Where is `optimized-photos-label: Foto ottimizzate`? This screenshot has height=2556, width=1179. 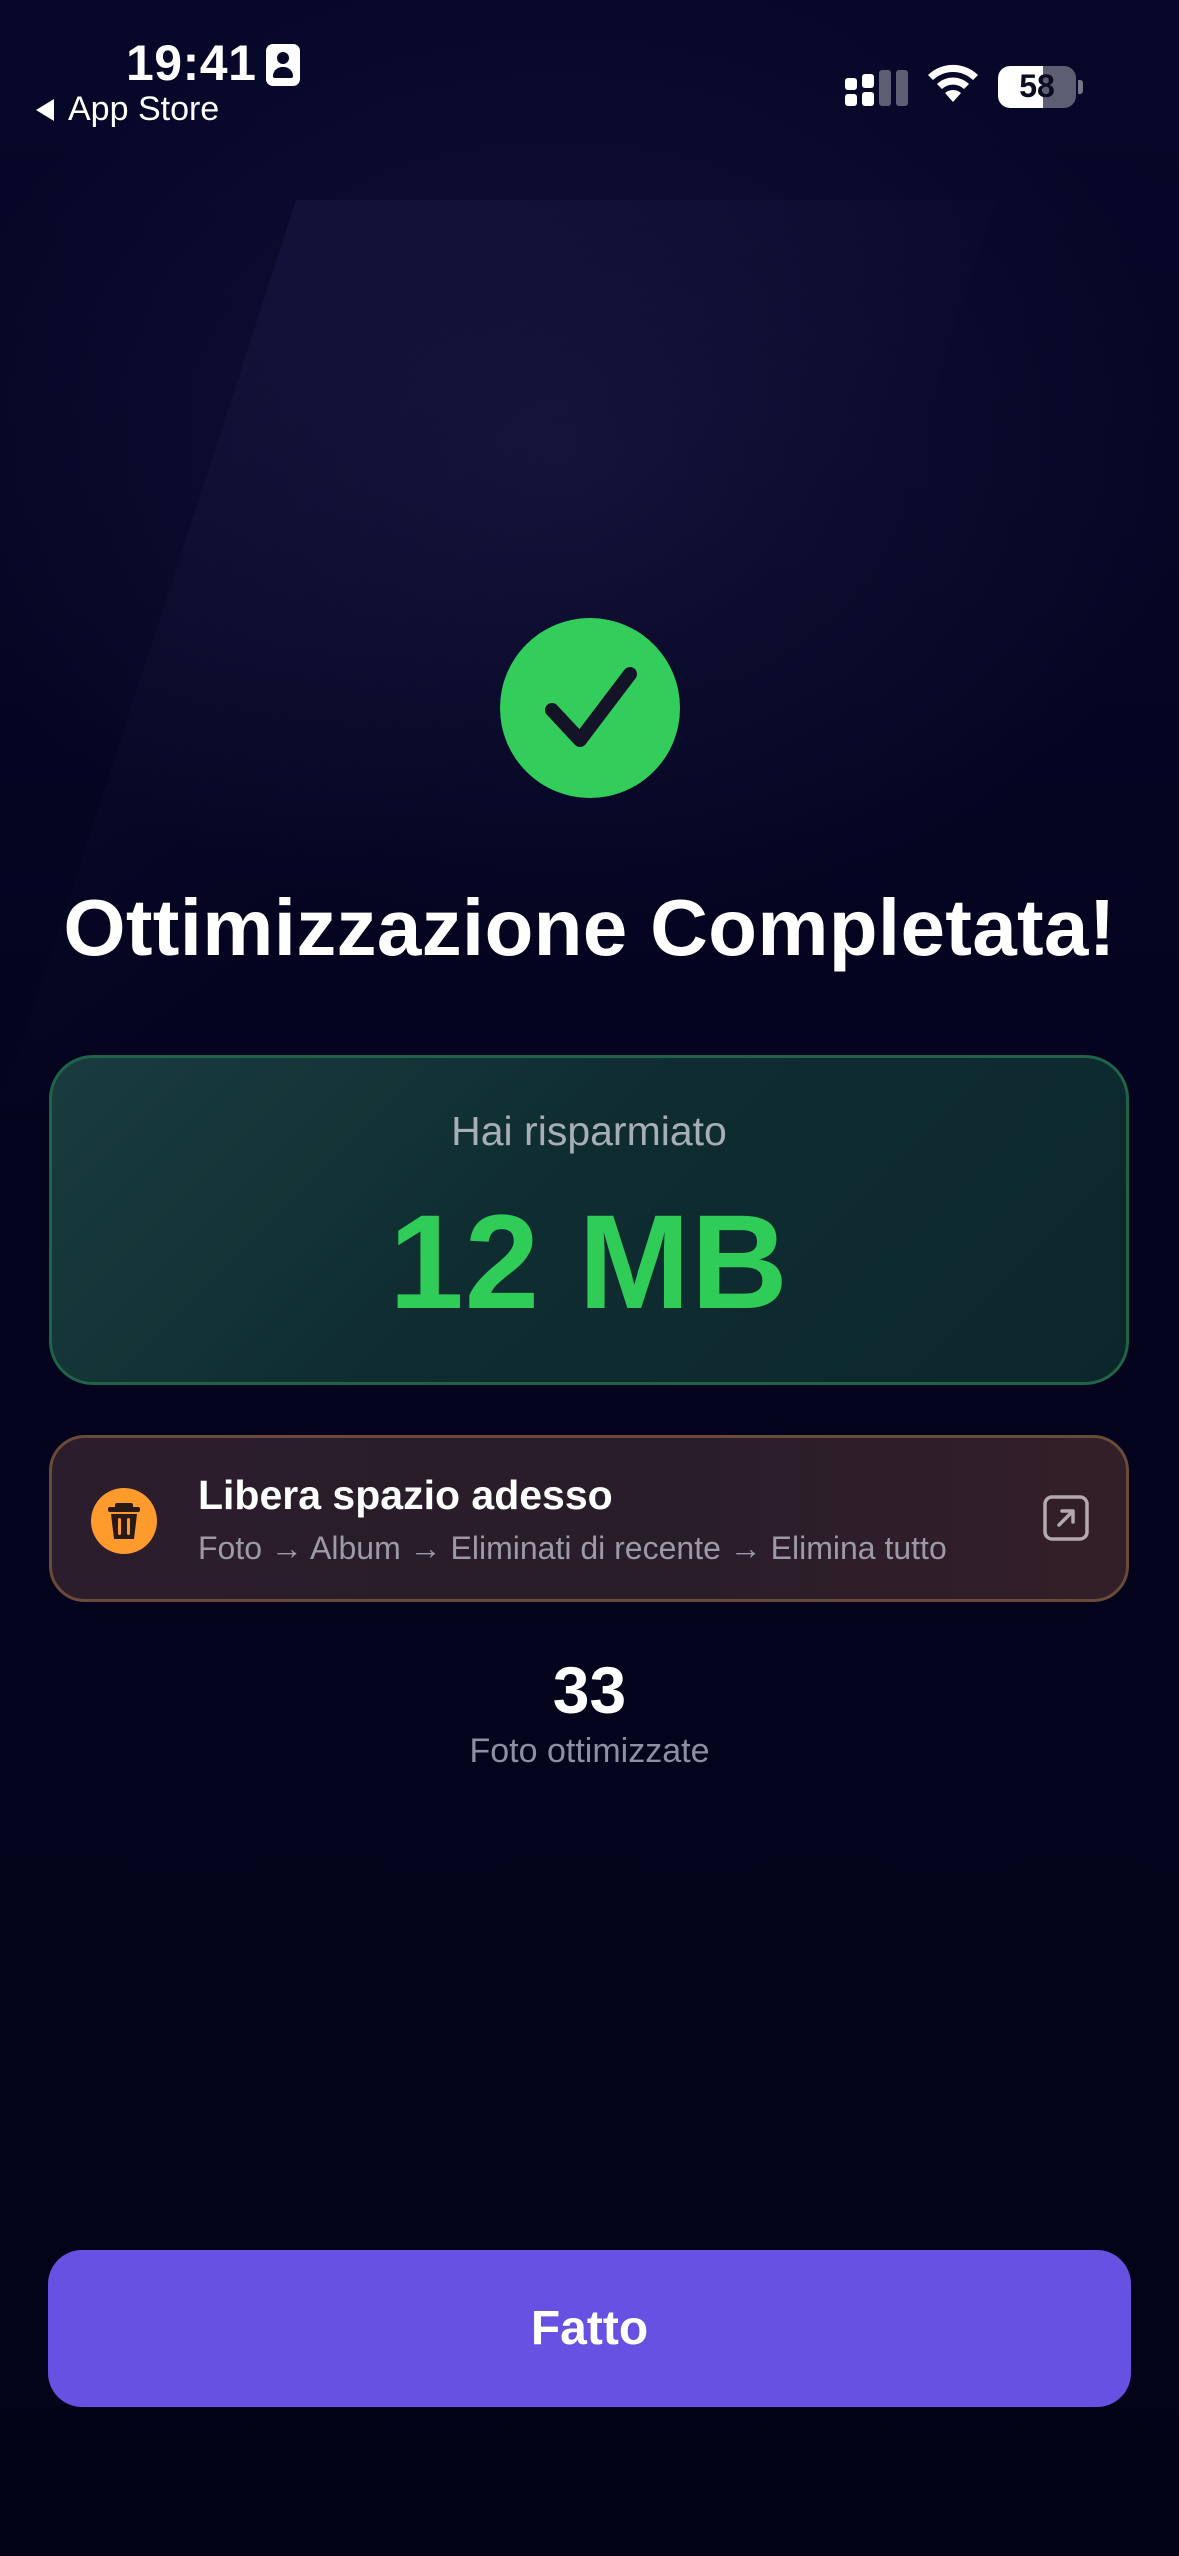
optimized-photos-label: Foto ottimizzate is located at coordinates (589, 1751).